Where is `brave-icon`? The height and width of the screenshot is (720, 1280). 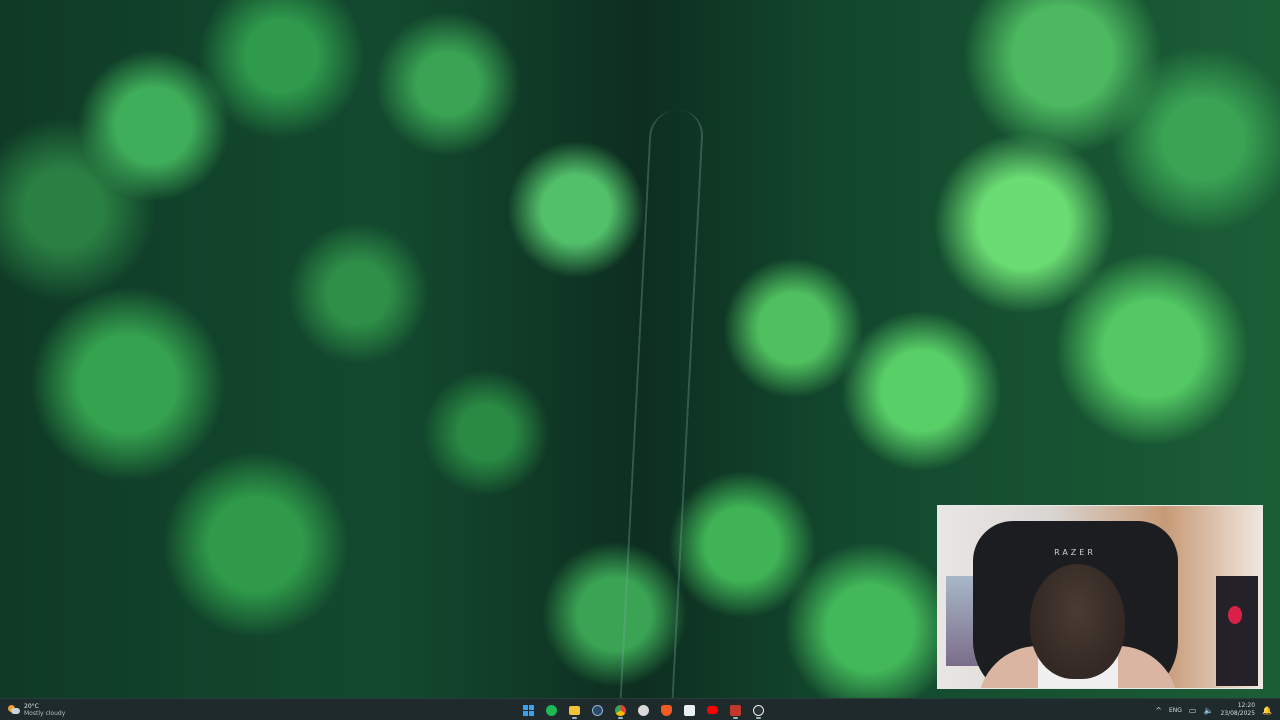
brave-icon is located at coordinates (666, 710).